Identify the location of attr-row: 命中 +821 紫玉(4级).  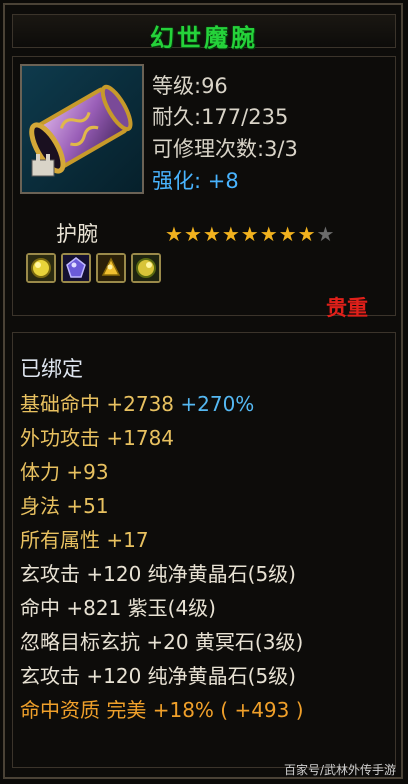
(118, 608).